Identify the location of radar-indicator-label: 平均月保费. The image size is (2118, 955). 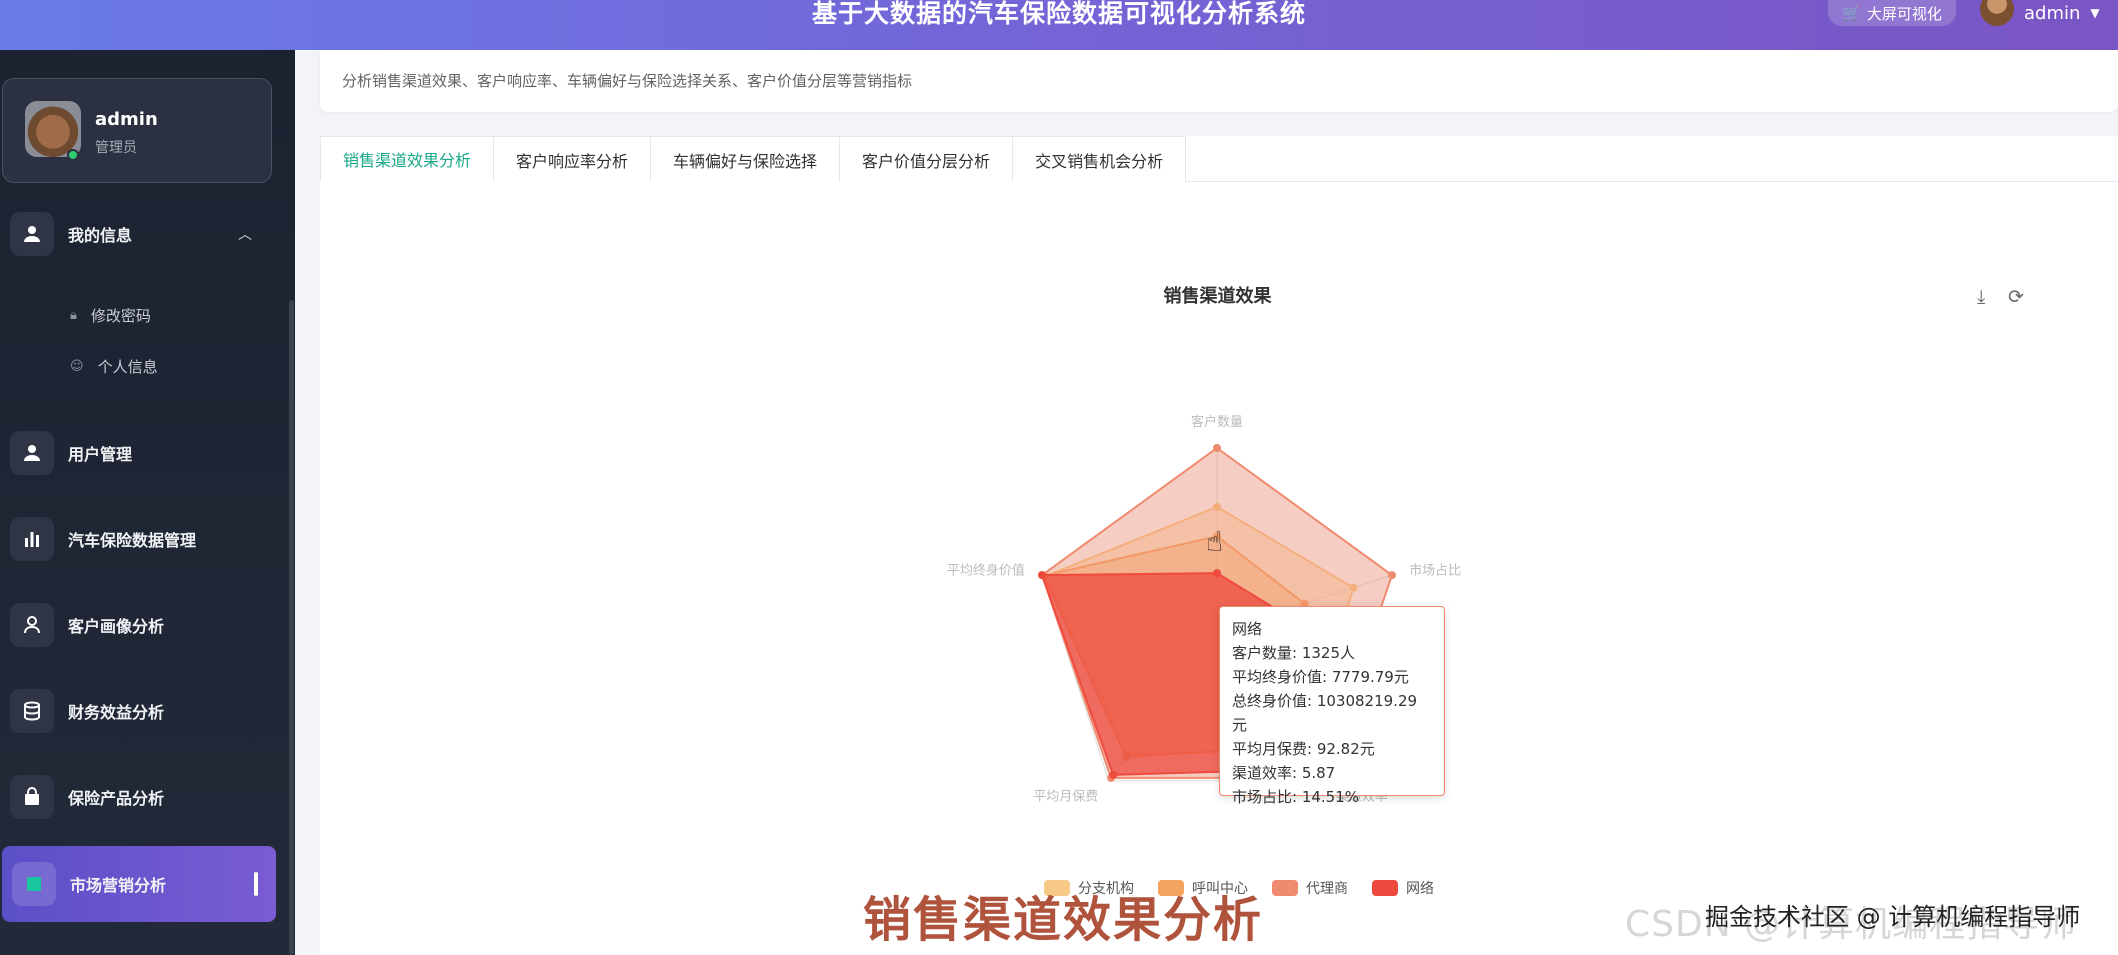
(1065, 796).